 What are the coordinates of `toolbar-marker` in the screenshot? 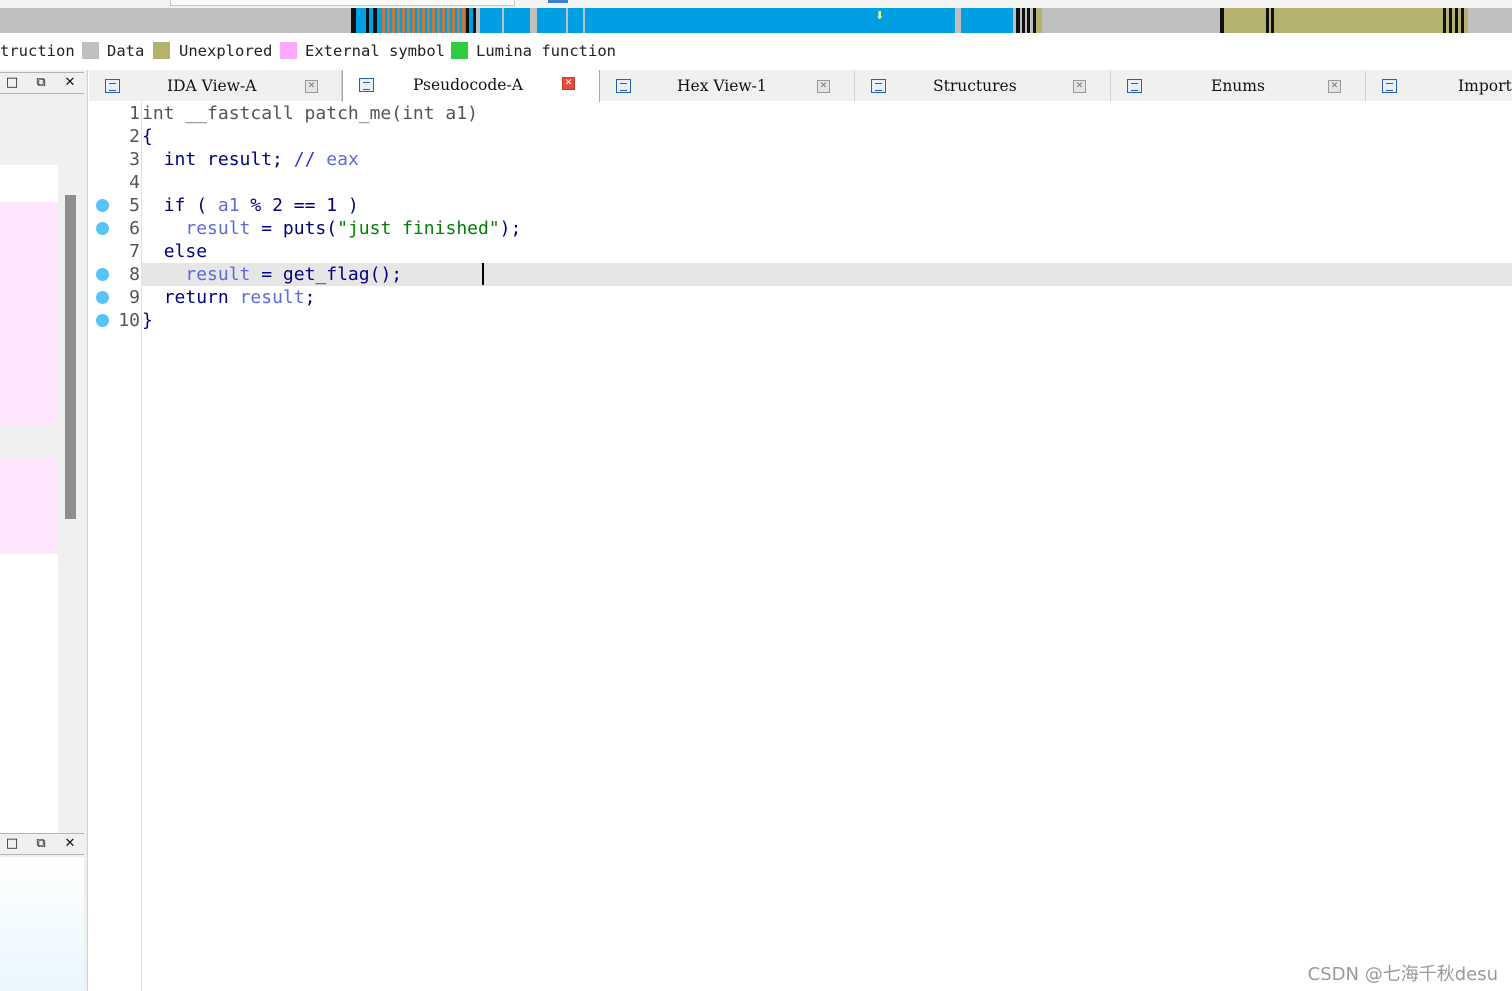 It's located at (558, 1).